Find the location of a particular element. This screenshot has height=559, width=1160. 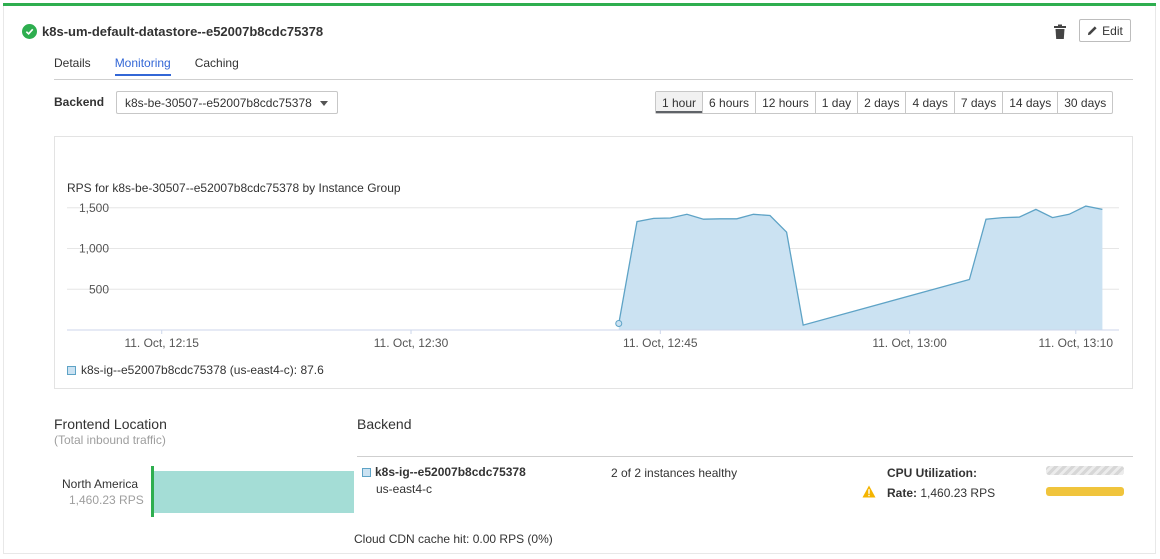

x-tick-label: 11. Oct, 13:10 is located at coordinates (1076, 343).